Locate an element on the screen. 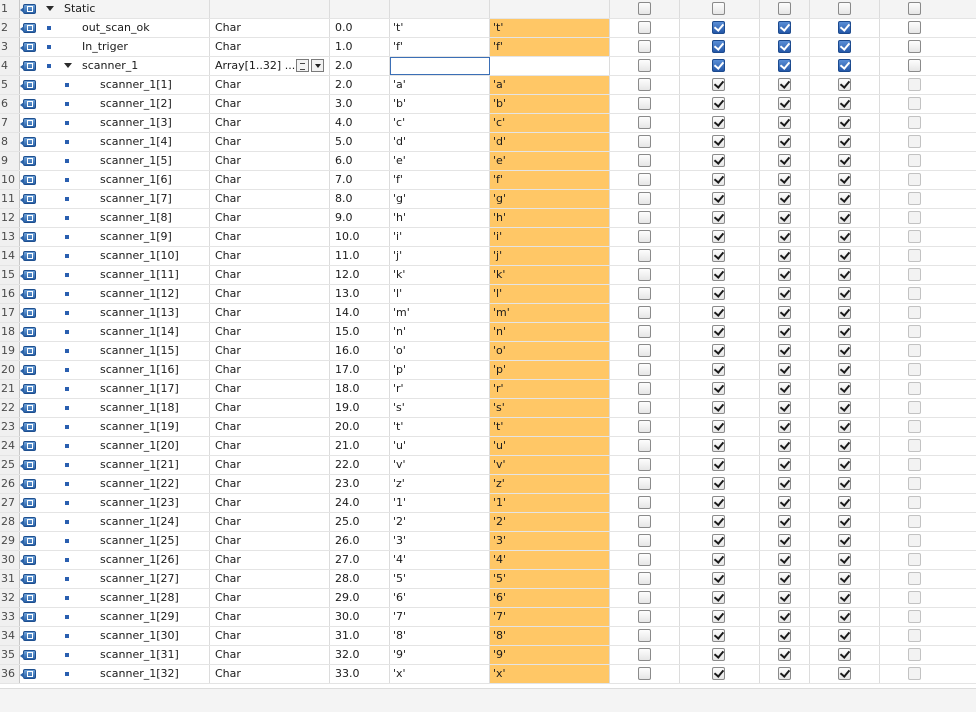  table-row: 20 scanner_1[16] Char 17.0'p''p' is located at coordinates (488, 370).